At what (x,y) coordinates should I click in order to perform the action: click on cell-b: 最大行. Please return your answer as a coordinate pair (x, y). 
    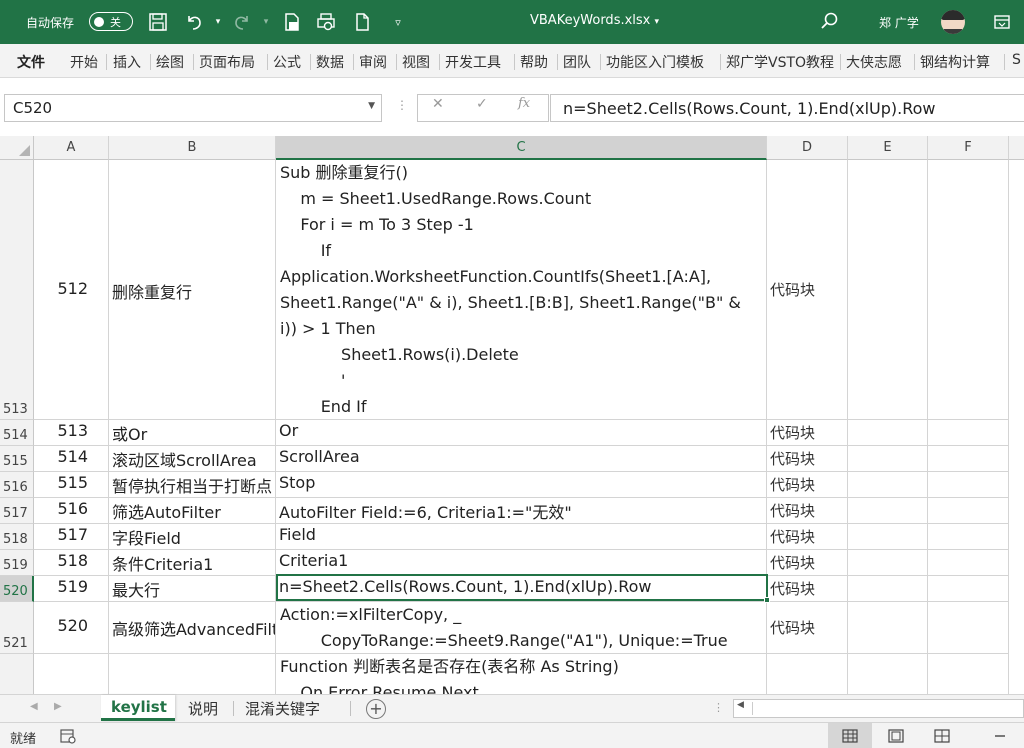
    Looking at the image, I should click on (192, 589).